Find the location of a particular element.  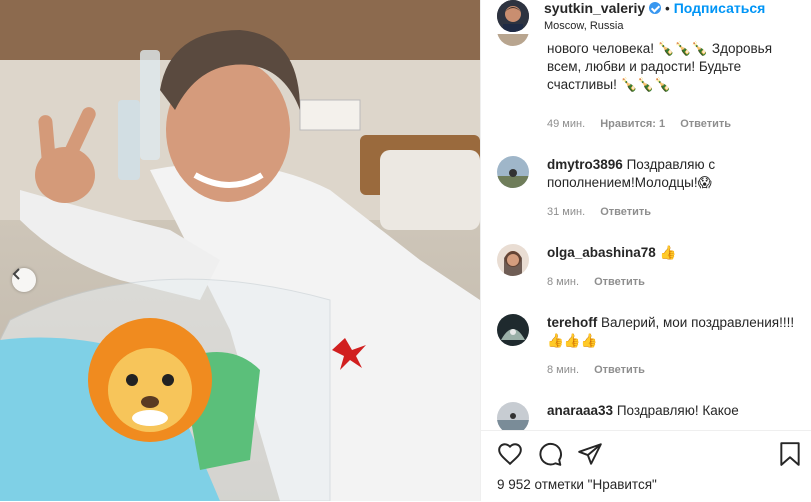

comment-icon is located at coordinates (550, 454).